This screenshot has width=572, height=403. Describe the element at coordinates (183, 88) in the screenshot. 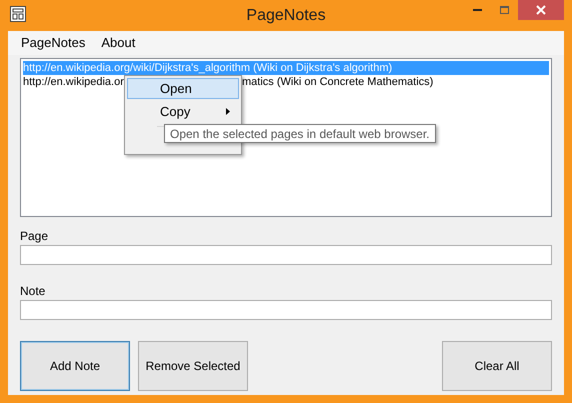

I see `context-menu-item: Open` at that location.